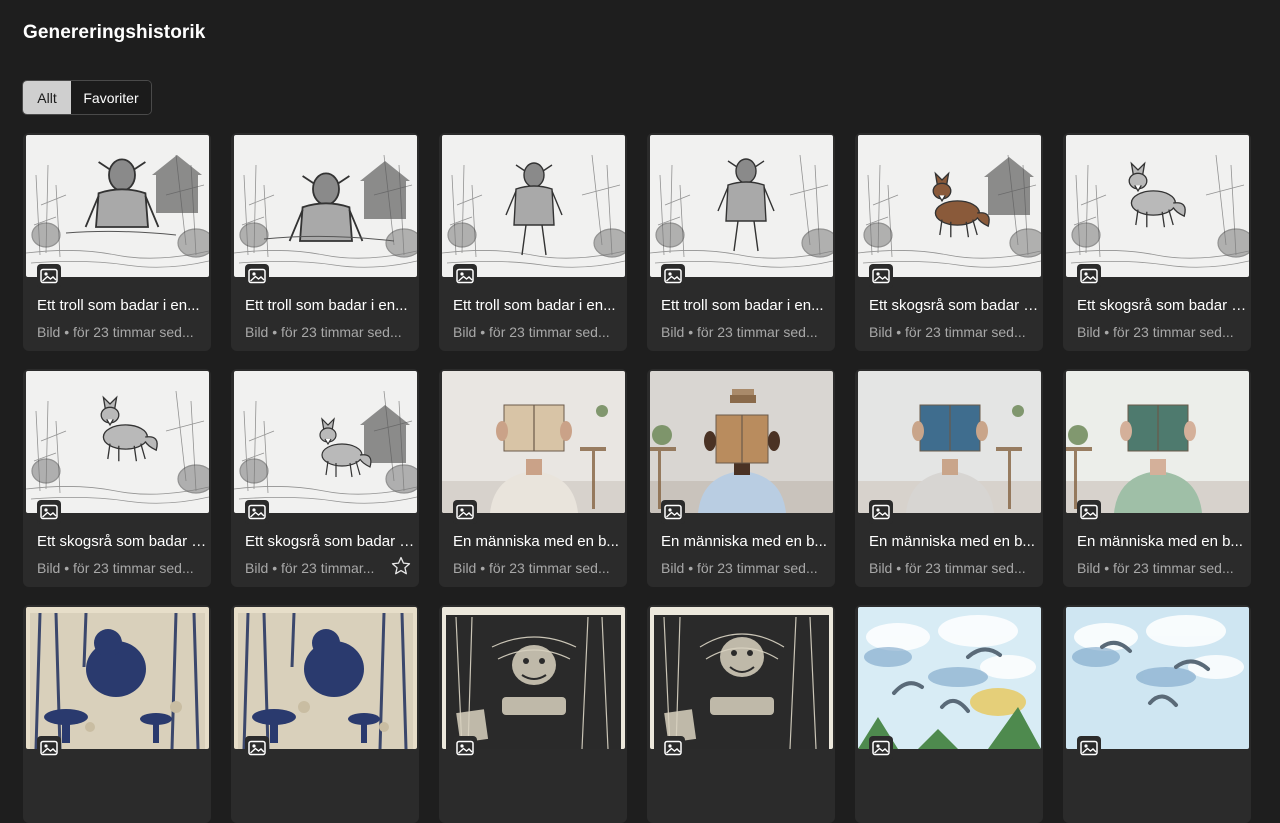 The height and width of the screenshot is (823, 1280). I want to click on star-outline-icon, so click(401, 566).